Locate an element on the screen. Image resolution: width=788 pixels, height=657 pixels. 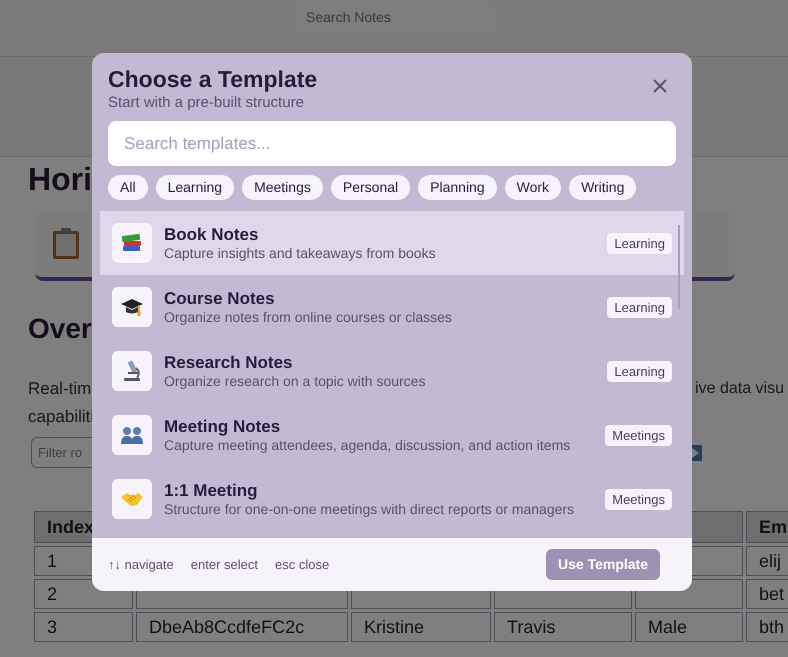
template-name: Research Notes is located at coordinates (229, 362).